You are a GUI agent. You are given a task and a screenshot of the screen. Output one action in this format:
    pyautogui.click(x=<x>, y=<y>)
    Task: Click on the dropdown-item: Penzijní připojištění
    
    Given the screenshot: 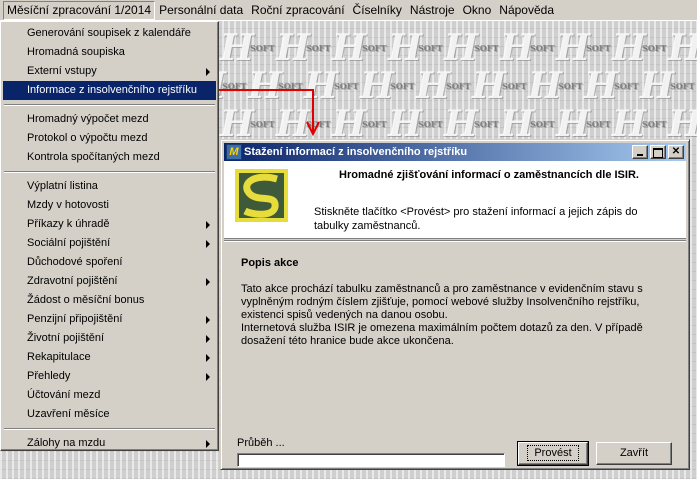 What is the action you would take?
    pyautogui.click(x=109, y=319)
    